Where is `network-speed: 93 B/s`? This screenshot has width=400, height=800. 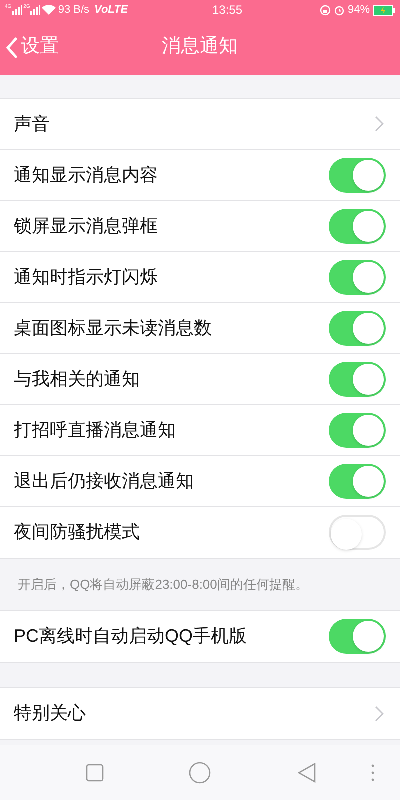
network-speed: 93 B/s is located at coordinates (74, 10).